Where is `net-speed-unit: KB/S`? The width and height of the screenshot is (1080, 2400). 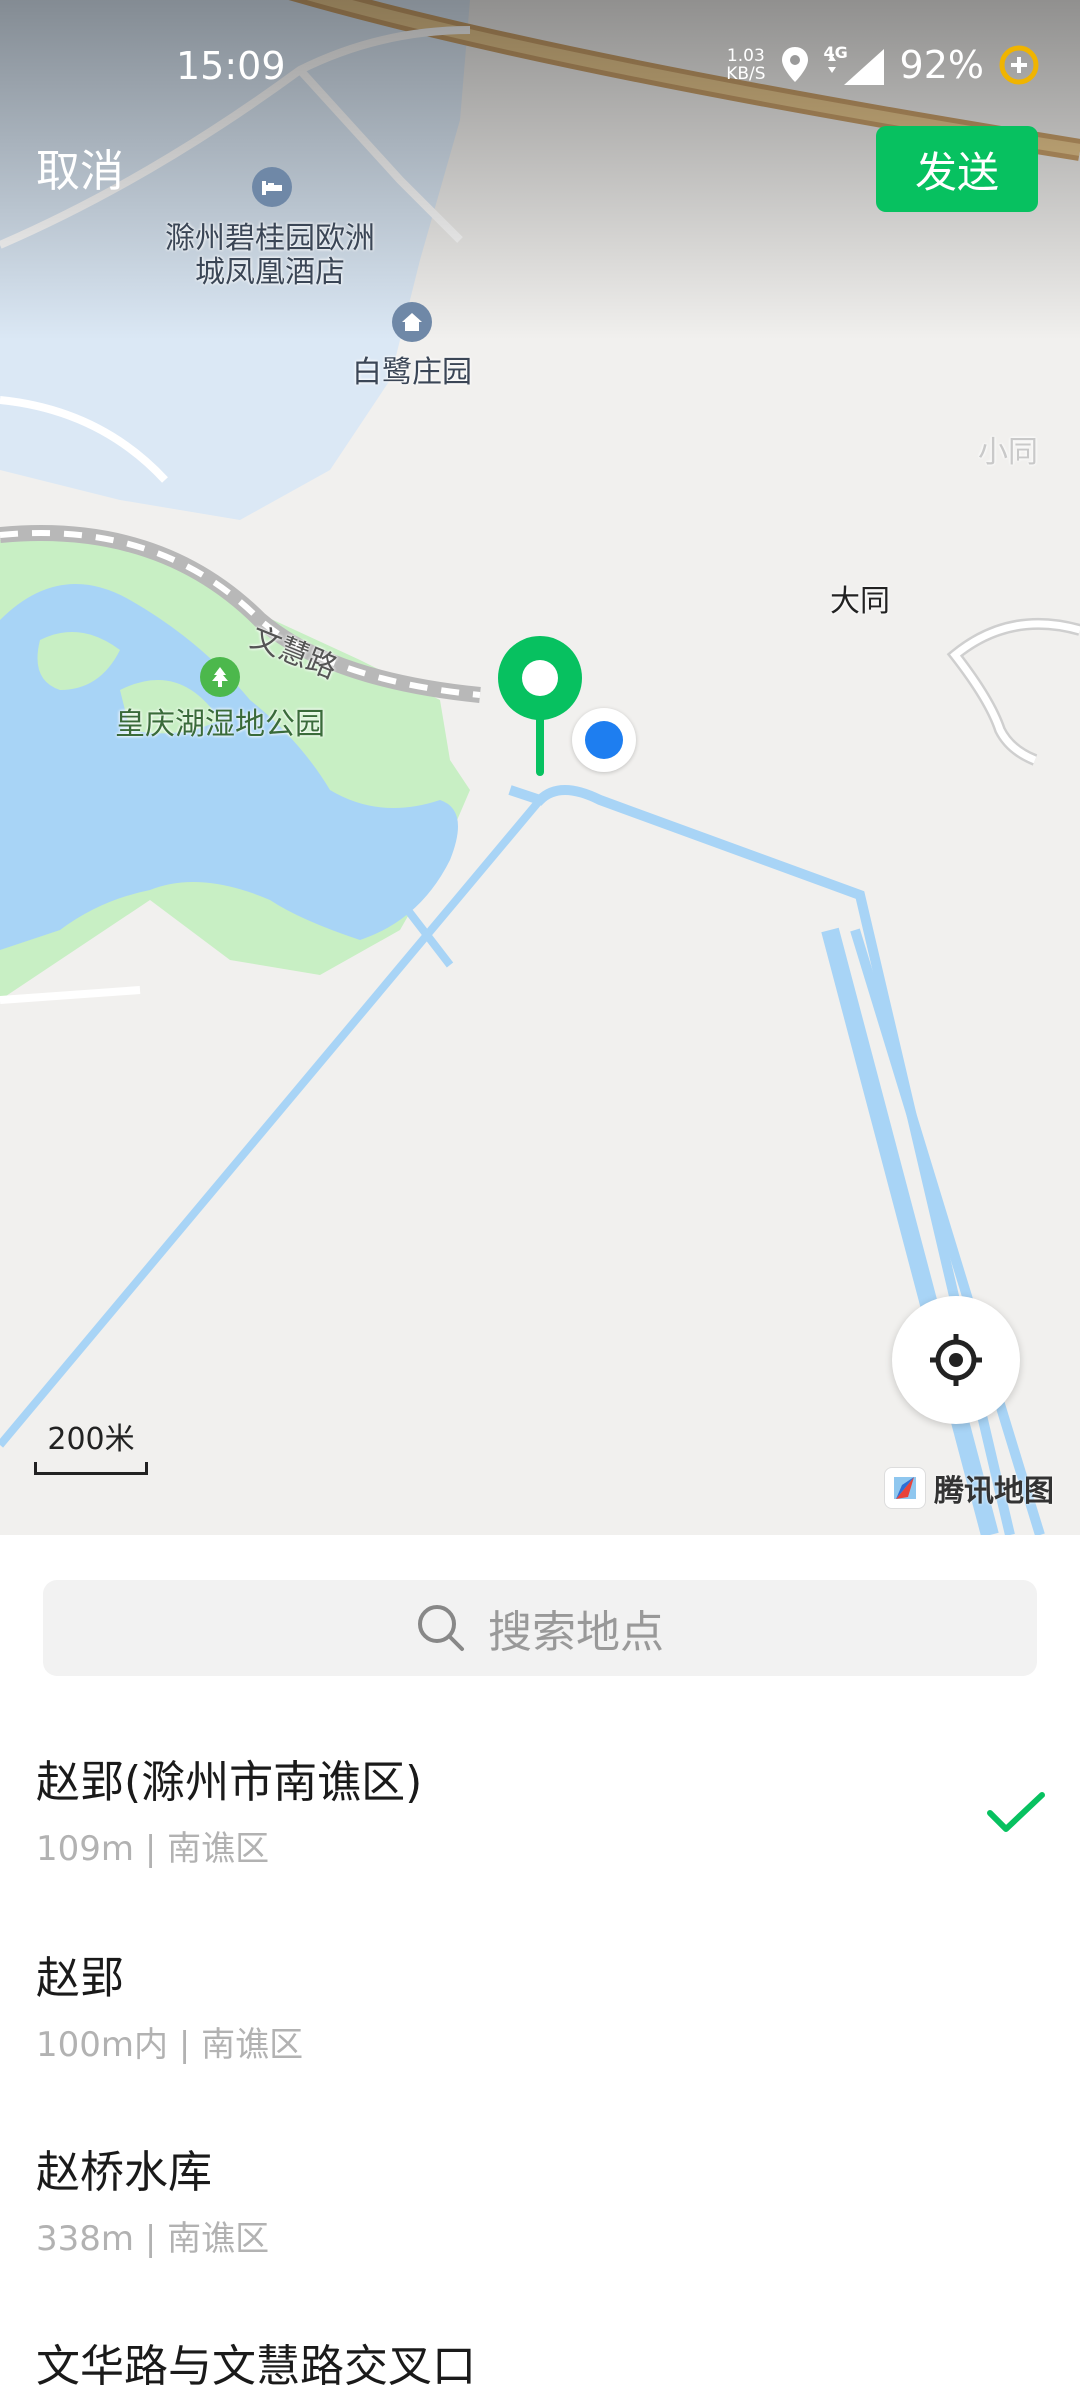 net-speed-unit: KB/S is located at coordinates (746, 74).